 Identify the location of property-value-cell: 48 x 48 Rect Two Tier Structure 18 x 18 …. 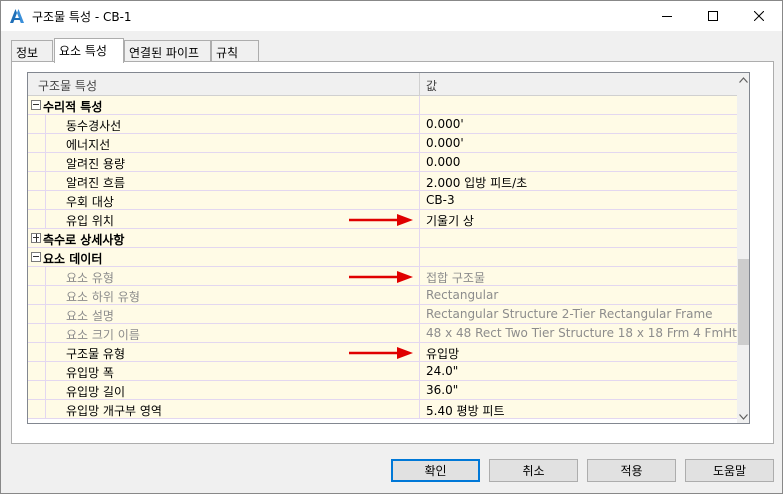
(578, 333).